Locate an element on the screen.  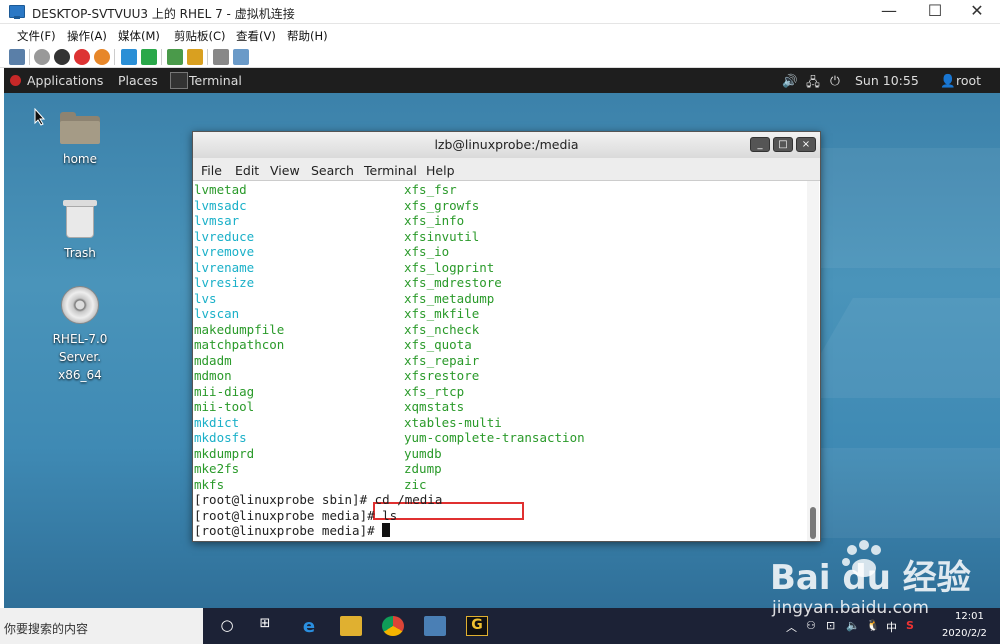
minimize-button: — is located at coordinates (889, 12).